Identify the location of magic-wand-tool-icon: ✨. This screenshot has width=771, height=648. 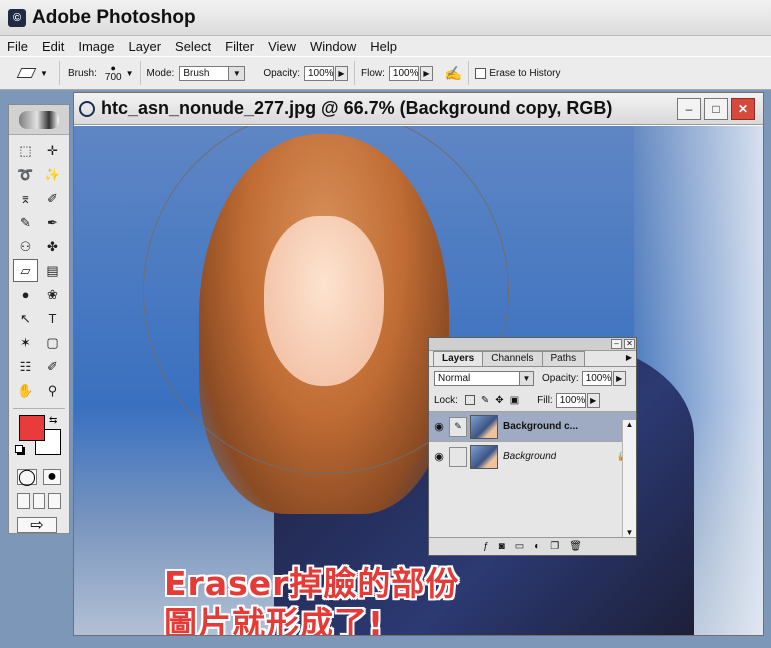
(52, 174).